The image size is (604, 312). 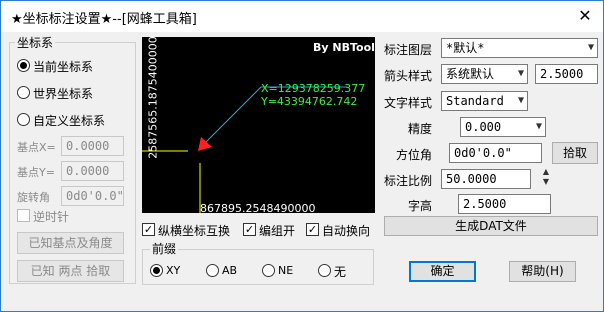 I want to click on radio-label-none: 无, so click(x=340, y=272).